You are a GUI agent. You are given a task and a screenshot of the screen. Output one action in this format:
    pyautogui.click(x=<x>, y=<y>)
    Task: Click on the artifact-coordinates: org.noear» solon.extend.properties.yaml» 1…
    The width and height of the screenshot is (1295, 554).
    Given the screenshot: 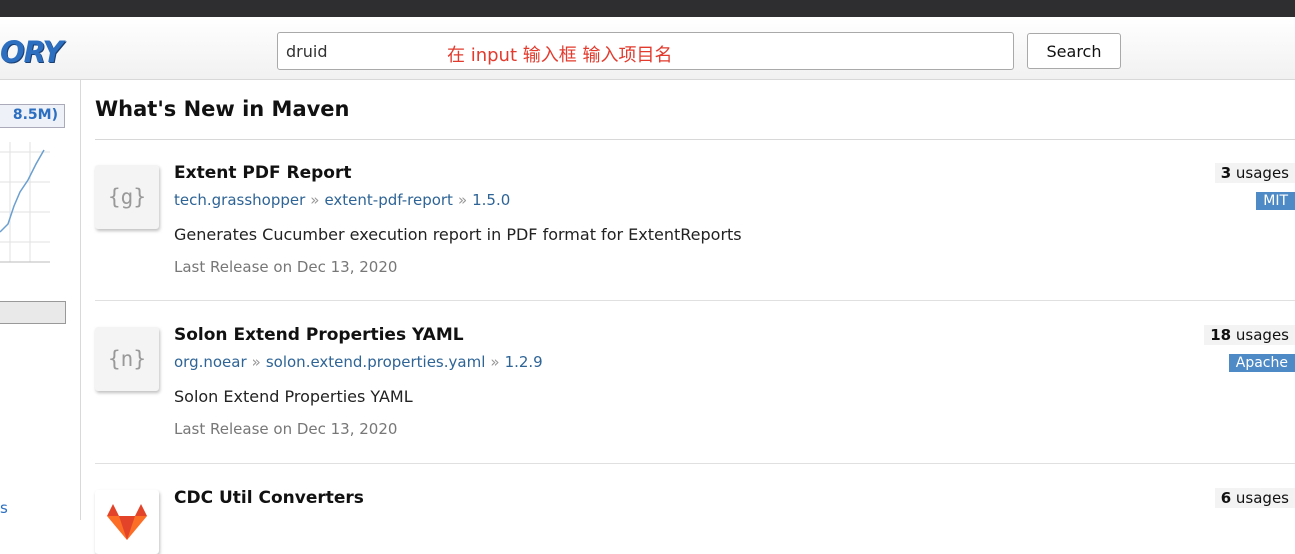 What is the action you would take?
    pyautogui.click(x=358, y=362)
    